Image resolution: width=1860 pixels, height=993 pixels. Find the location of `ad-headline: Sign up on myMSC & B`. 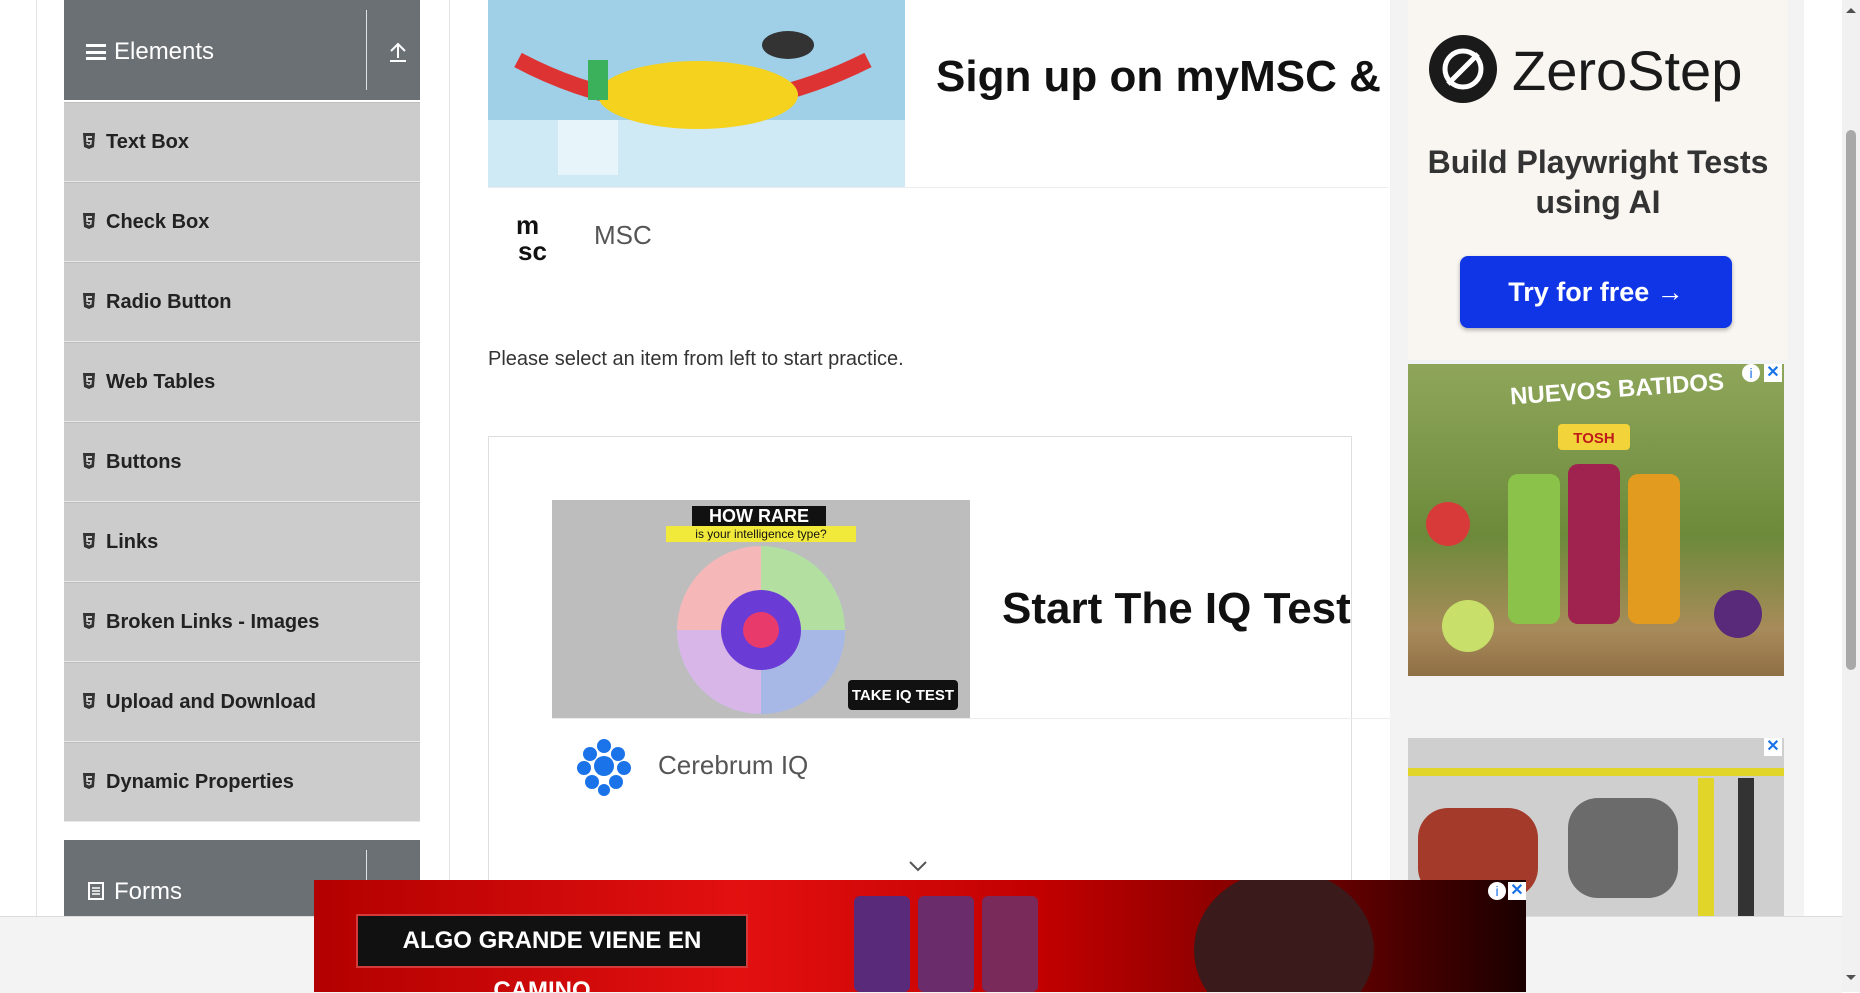

ad-headline: Sign up on myMSC & B is located at coordinates (1163, 77).